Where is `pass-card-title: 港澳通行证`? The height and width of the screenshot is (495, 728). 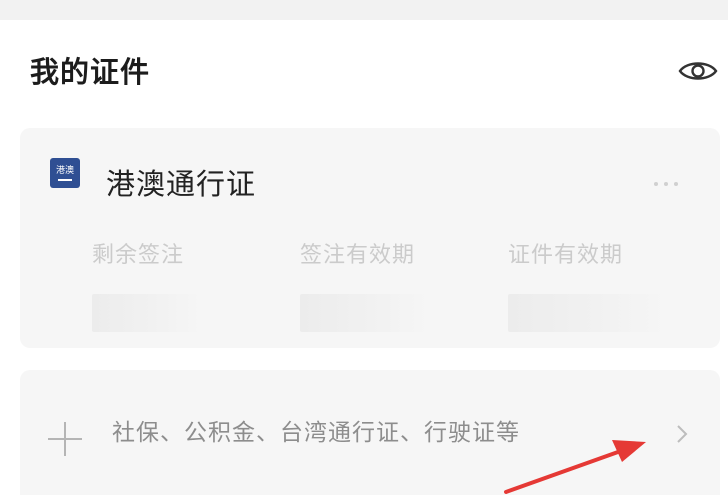 pass-card-title: 港澳通行证 is located at coordinates (181, 184).